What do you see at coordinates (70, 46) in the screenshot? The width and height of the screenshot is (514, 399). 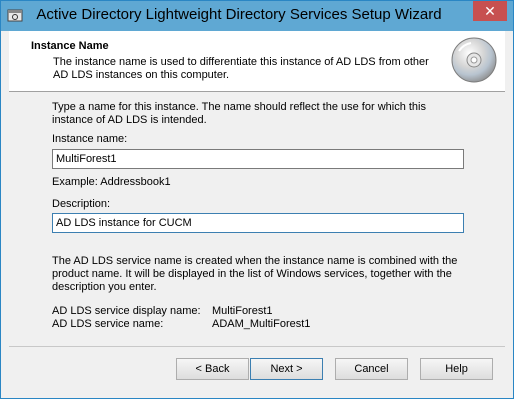 I see `page-title: Instance Name` at bounding box center [70, 46].